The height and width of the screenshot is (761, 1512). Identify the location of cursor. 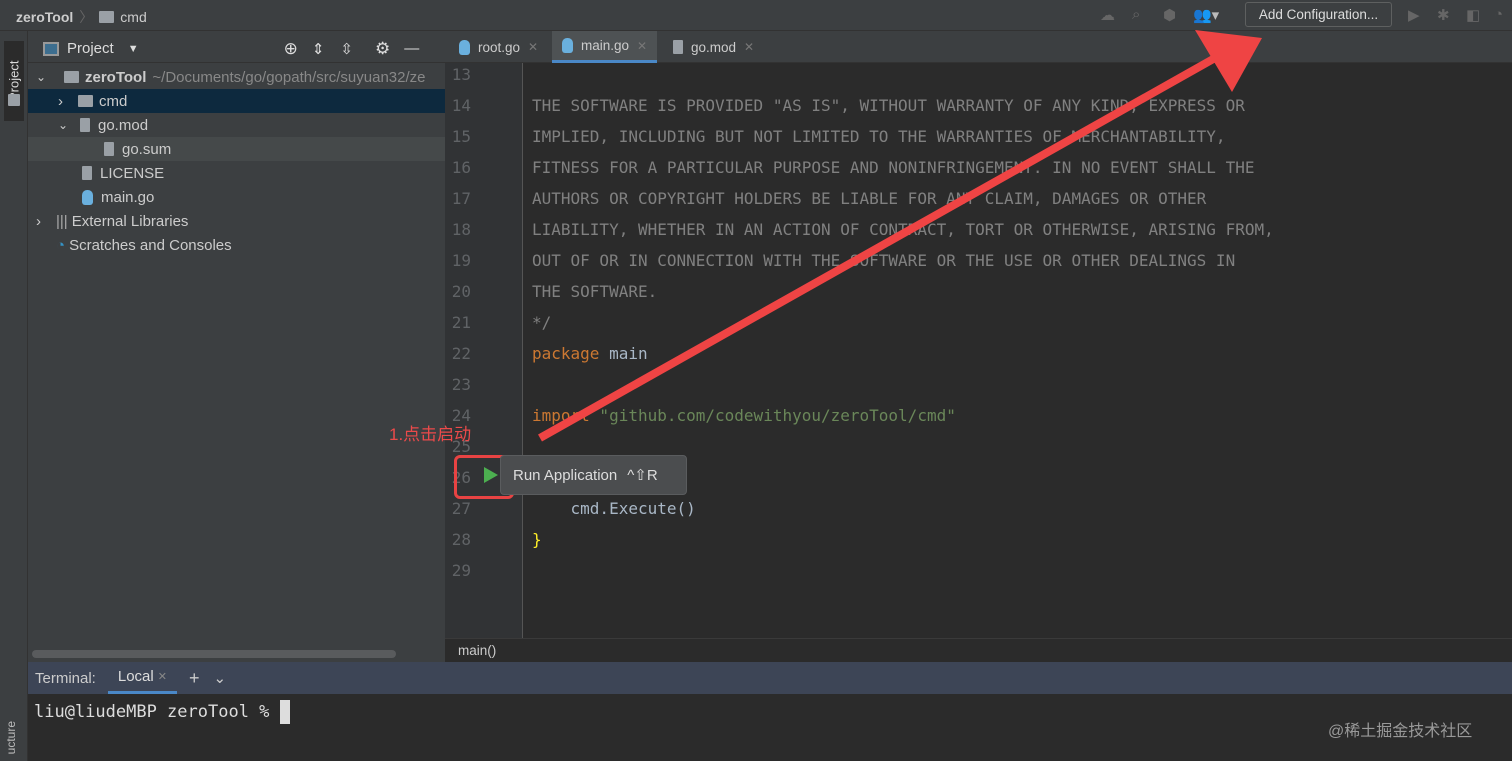
(284, 712).